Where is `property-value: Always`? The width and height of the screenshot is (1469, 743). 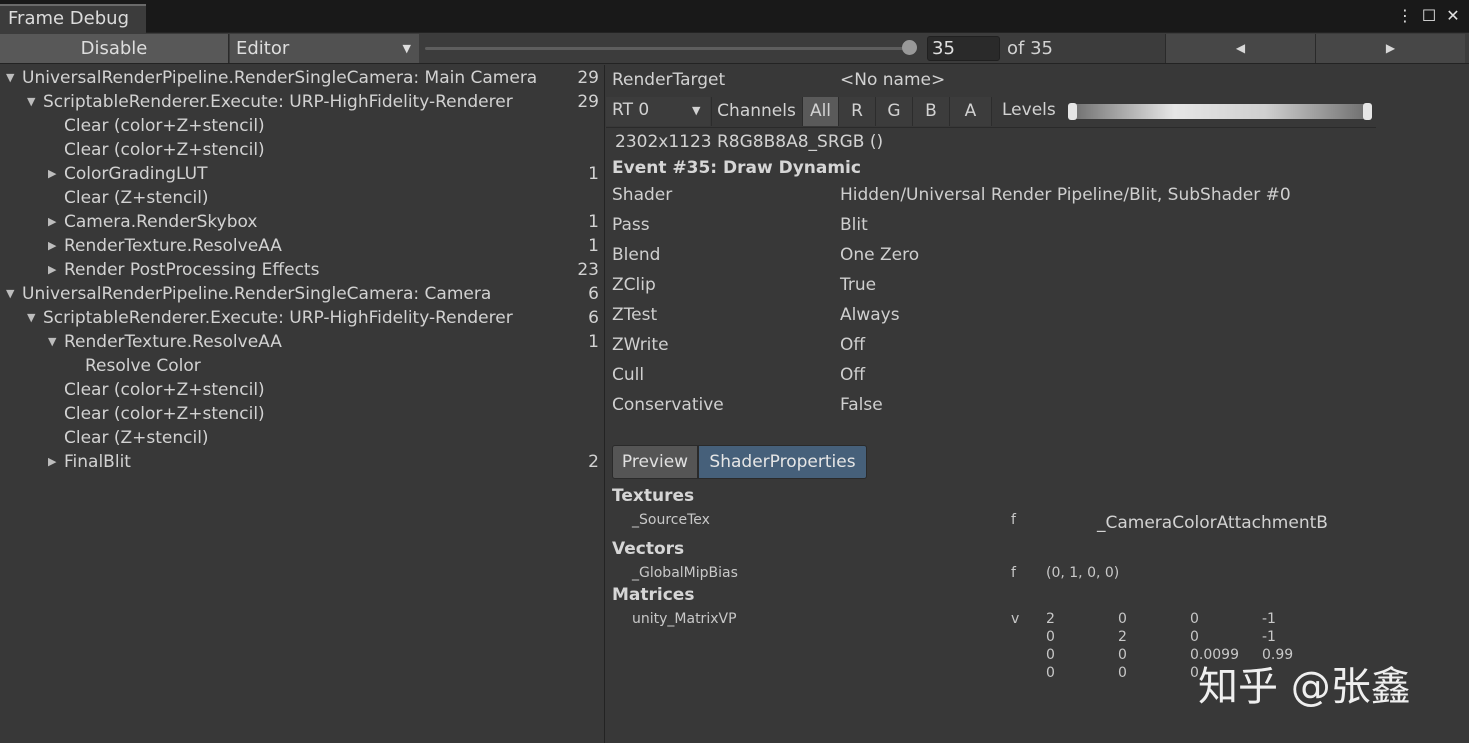 property-value: Always is located at coordinates (870, 315).